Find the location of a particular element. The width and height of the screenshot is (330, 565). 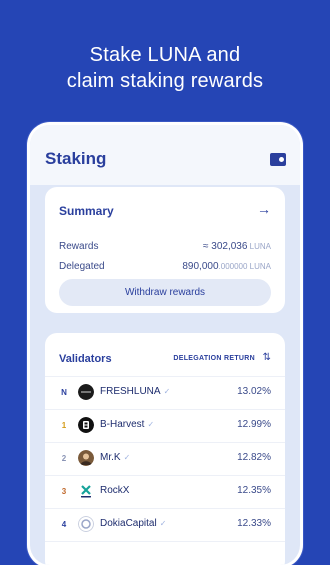

headline: Stake LUNA and claim staking rewards is located at coordinates (165, 68).